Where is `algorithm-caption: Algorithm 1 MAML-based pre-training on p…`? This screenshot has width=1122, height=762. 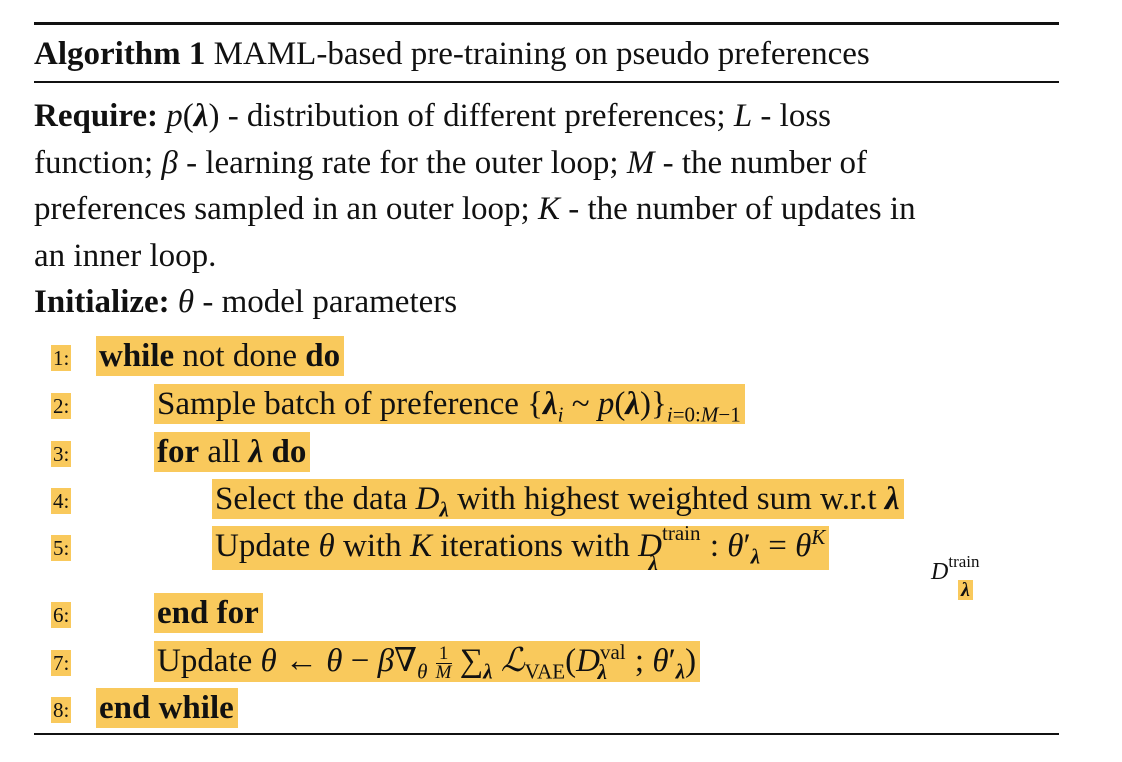
algorithm-caption: Algorithm 1 MAML-based pre-training on p… is located at coordinates (546, 54).